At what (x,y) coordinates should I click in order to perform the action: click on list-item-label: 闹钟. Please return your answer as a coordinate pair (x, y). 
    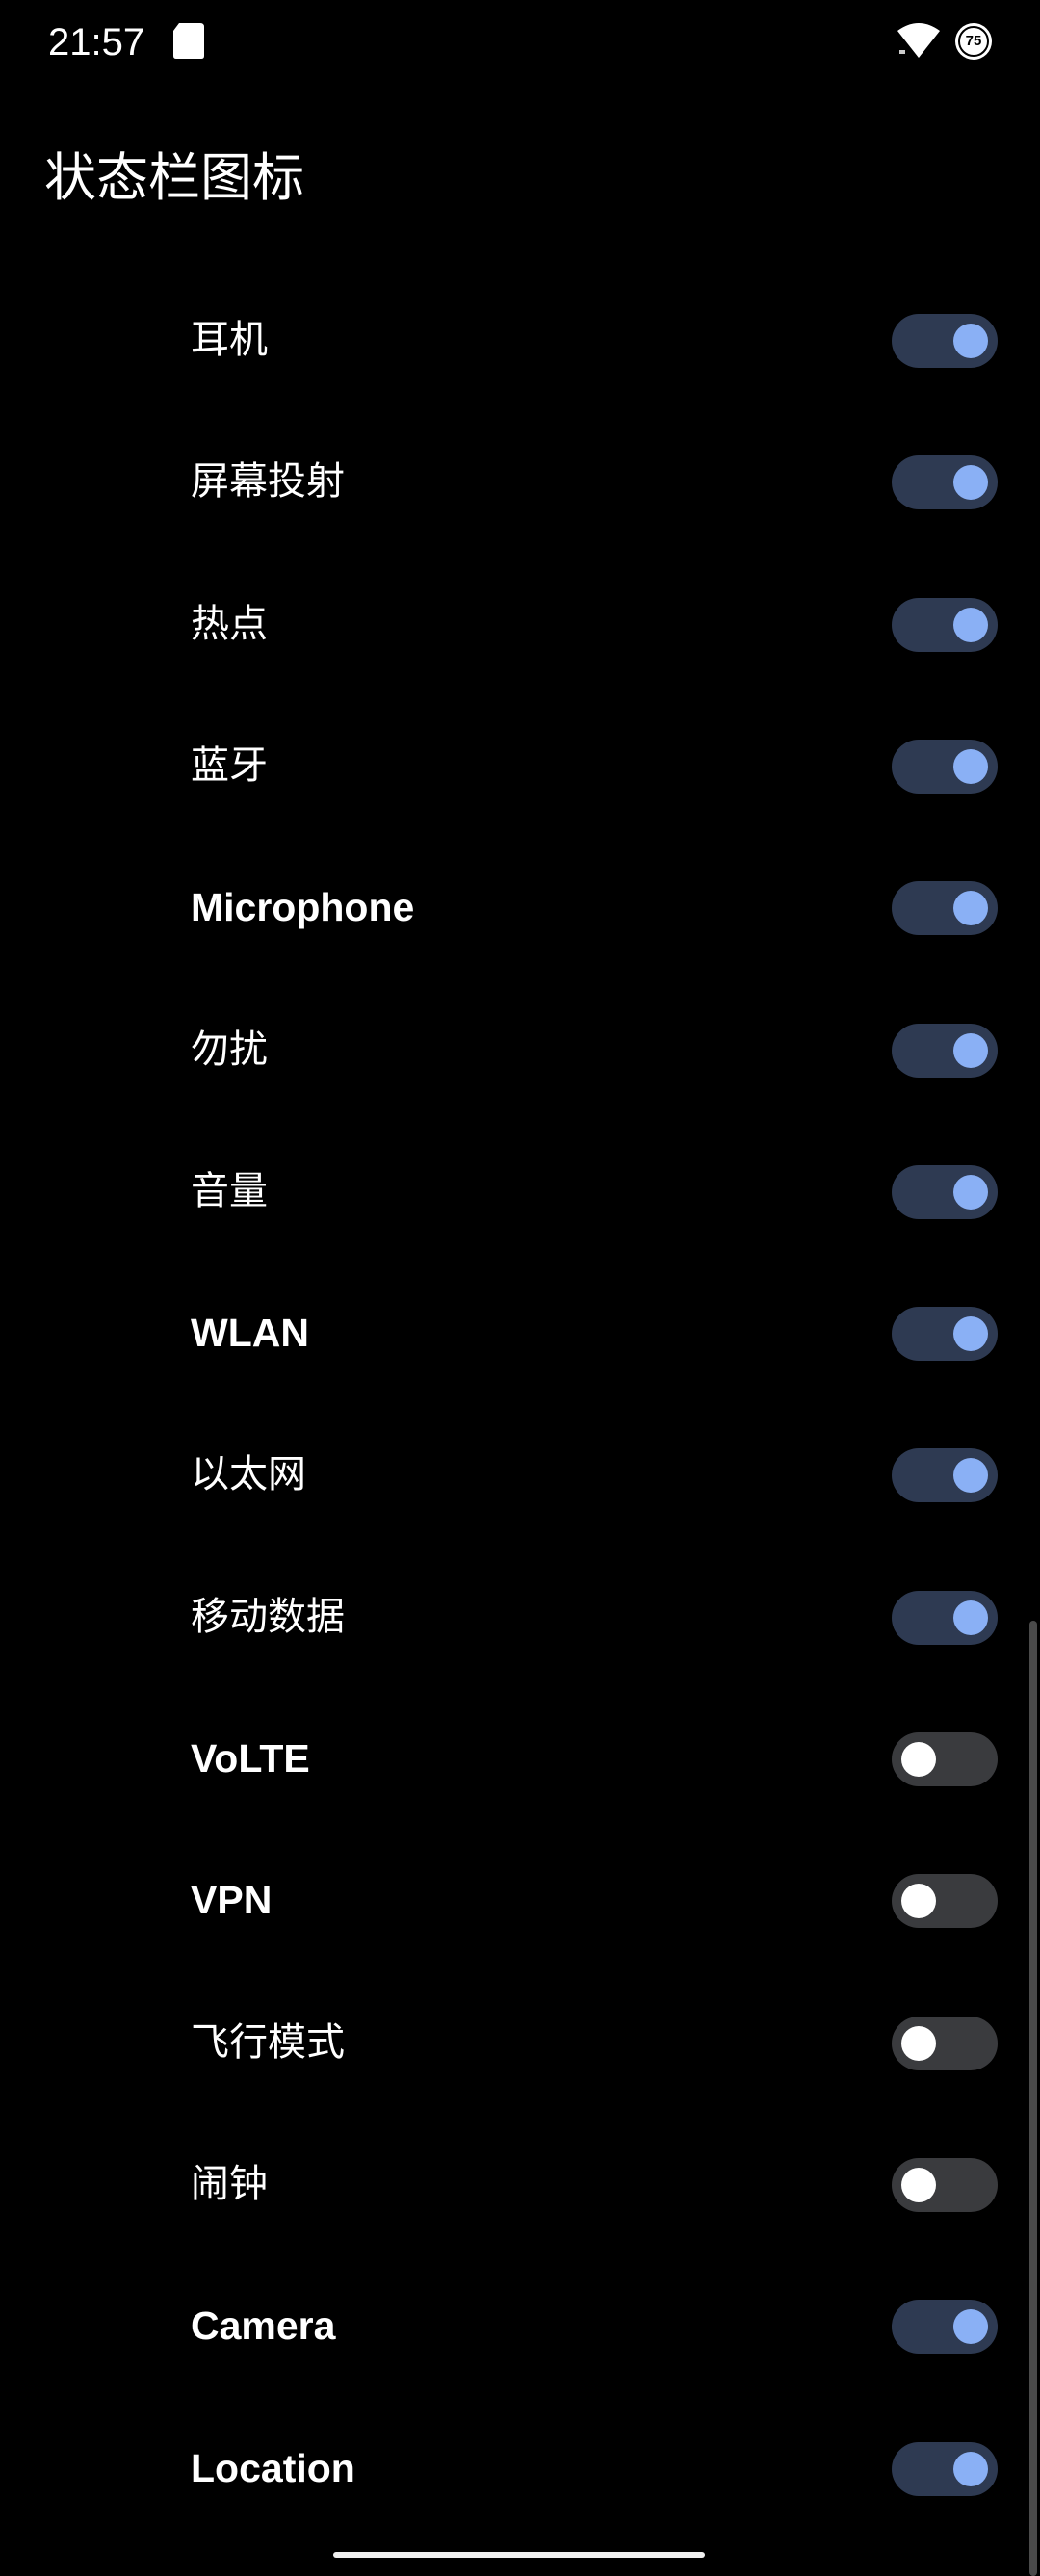
    Looking at the image, I should click on (229, 2183).